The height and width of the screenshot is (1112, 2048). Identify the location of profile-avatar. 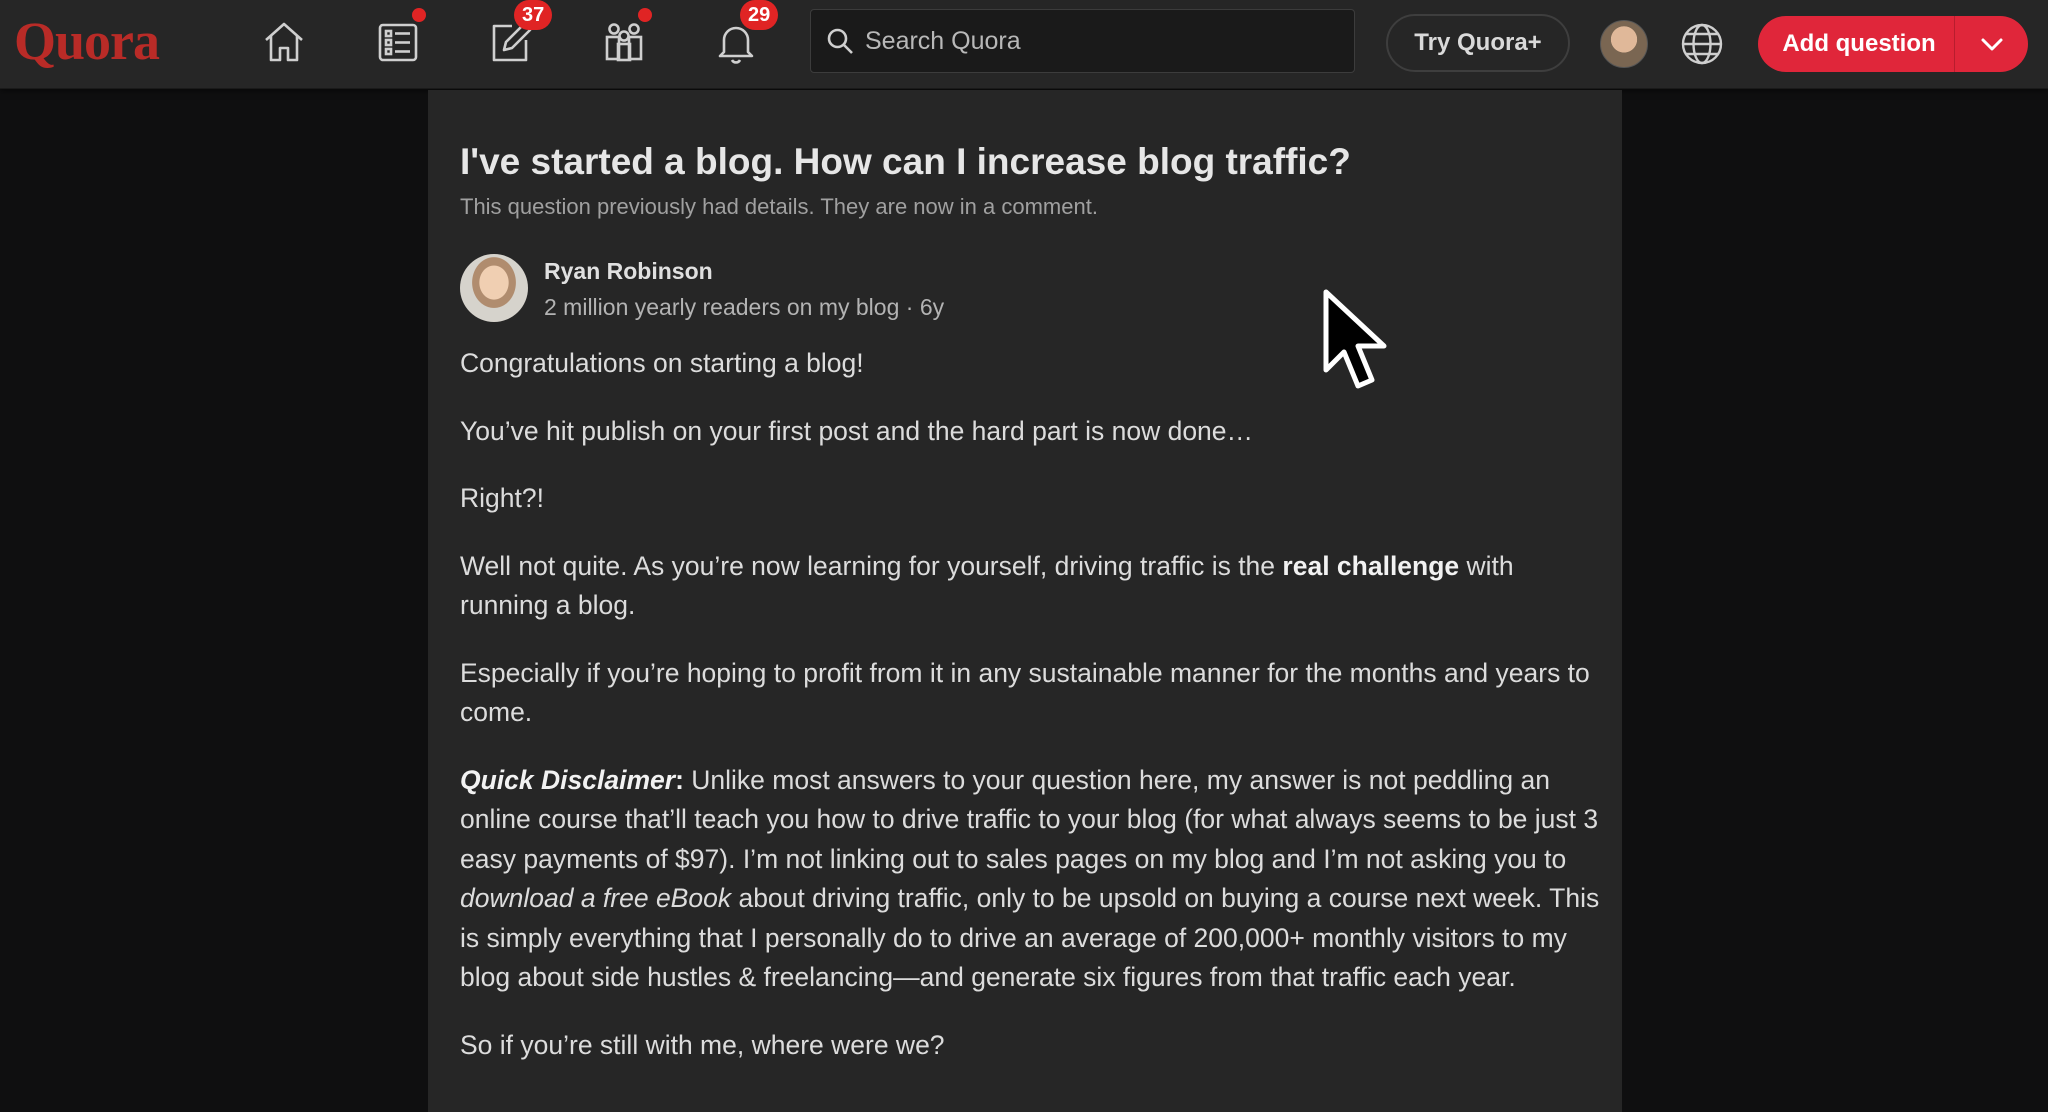
(1624, 44).